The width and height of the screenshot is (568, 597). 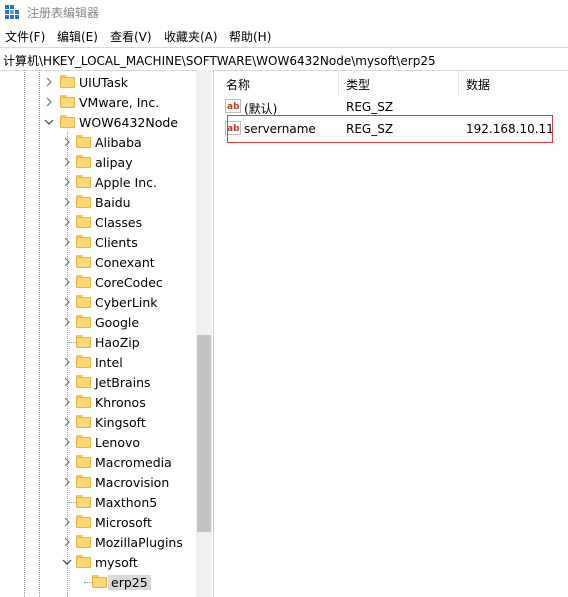 I want to click on tree-item-maxthon5: Maxthon5, so click(x=97, y=502).